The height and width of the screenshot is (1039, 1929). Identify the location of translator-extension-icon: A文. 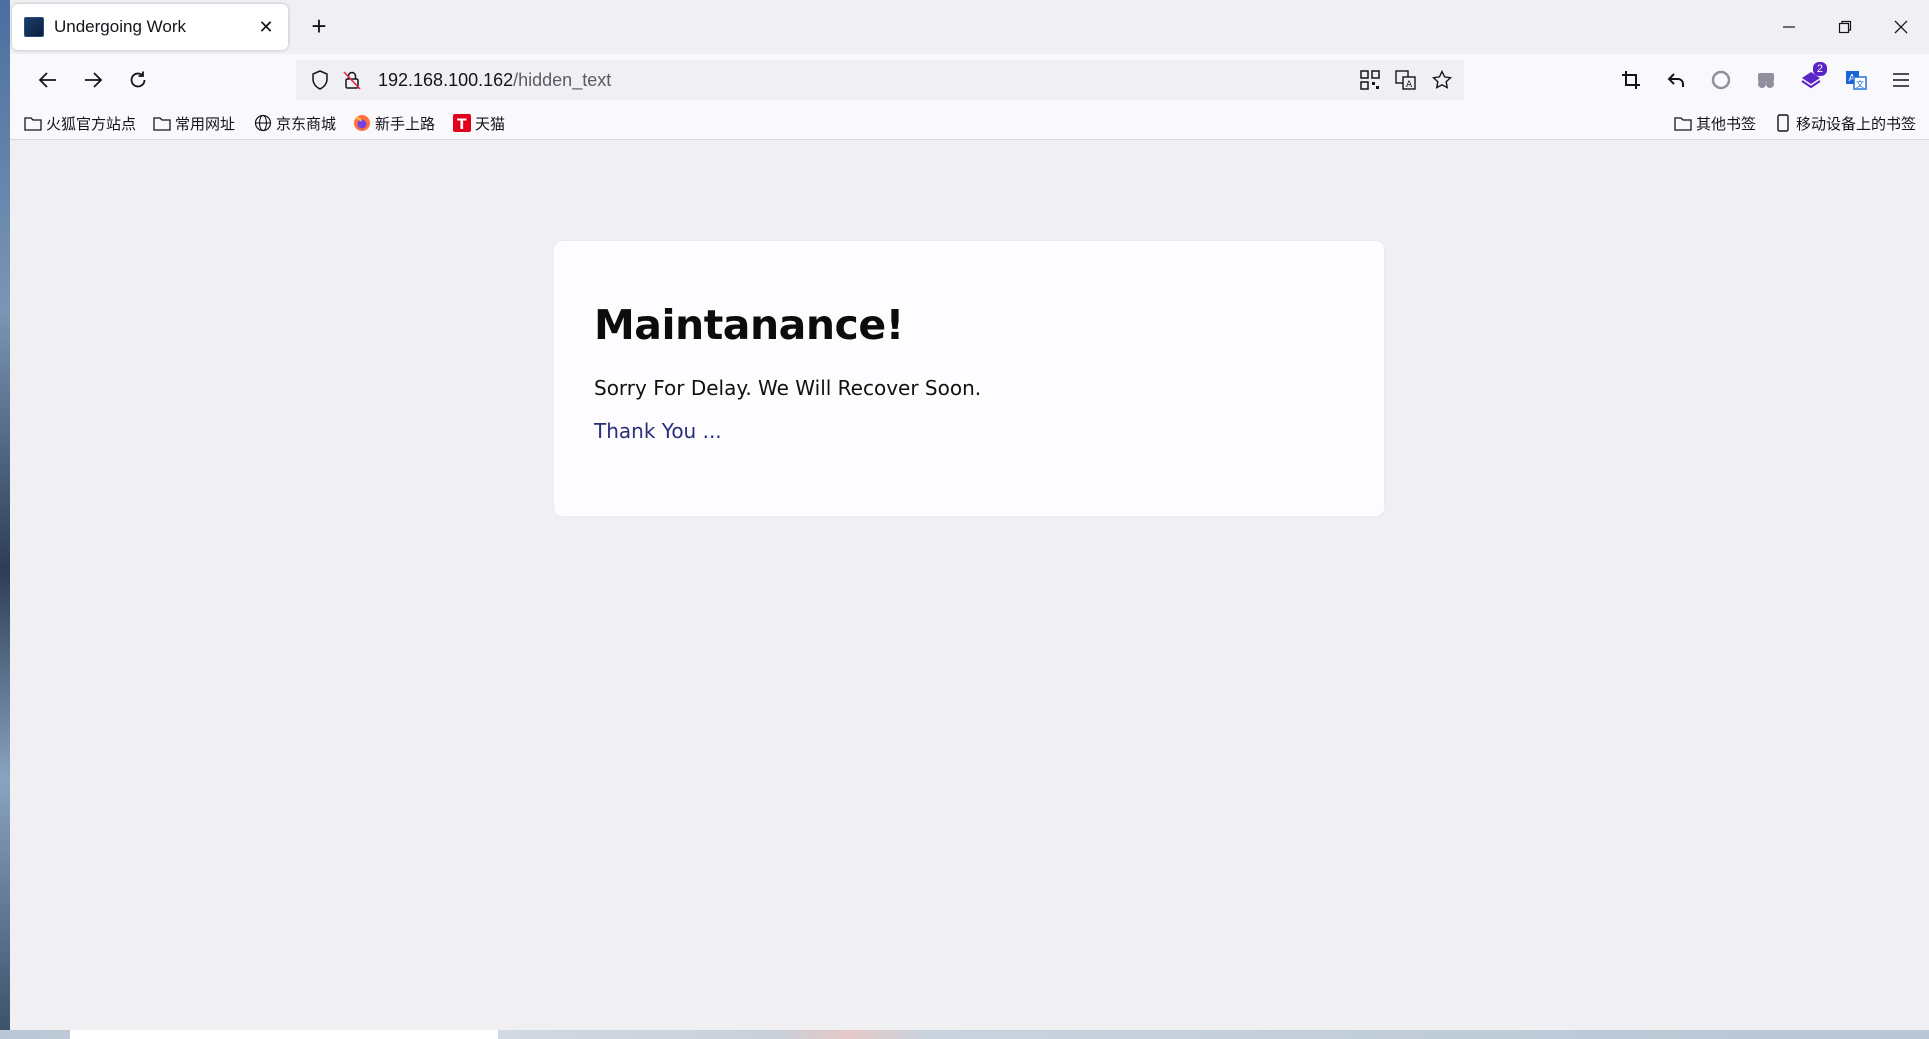
(1856, 80).